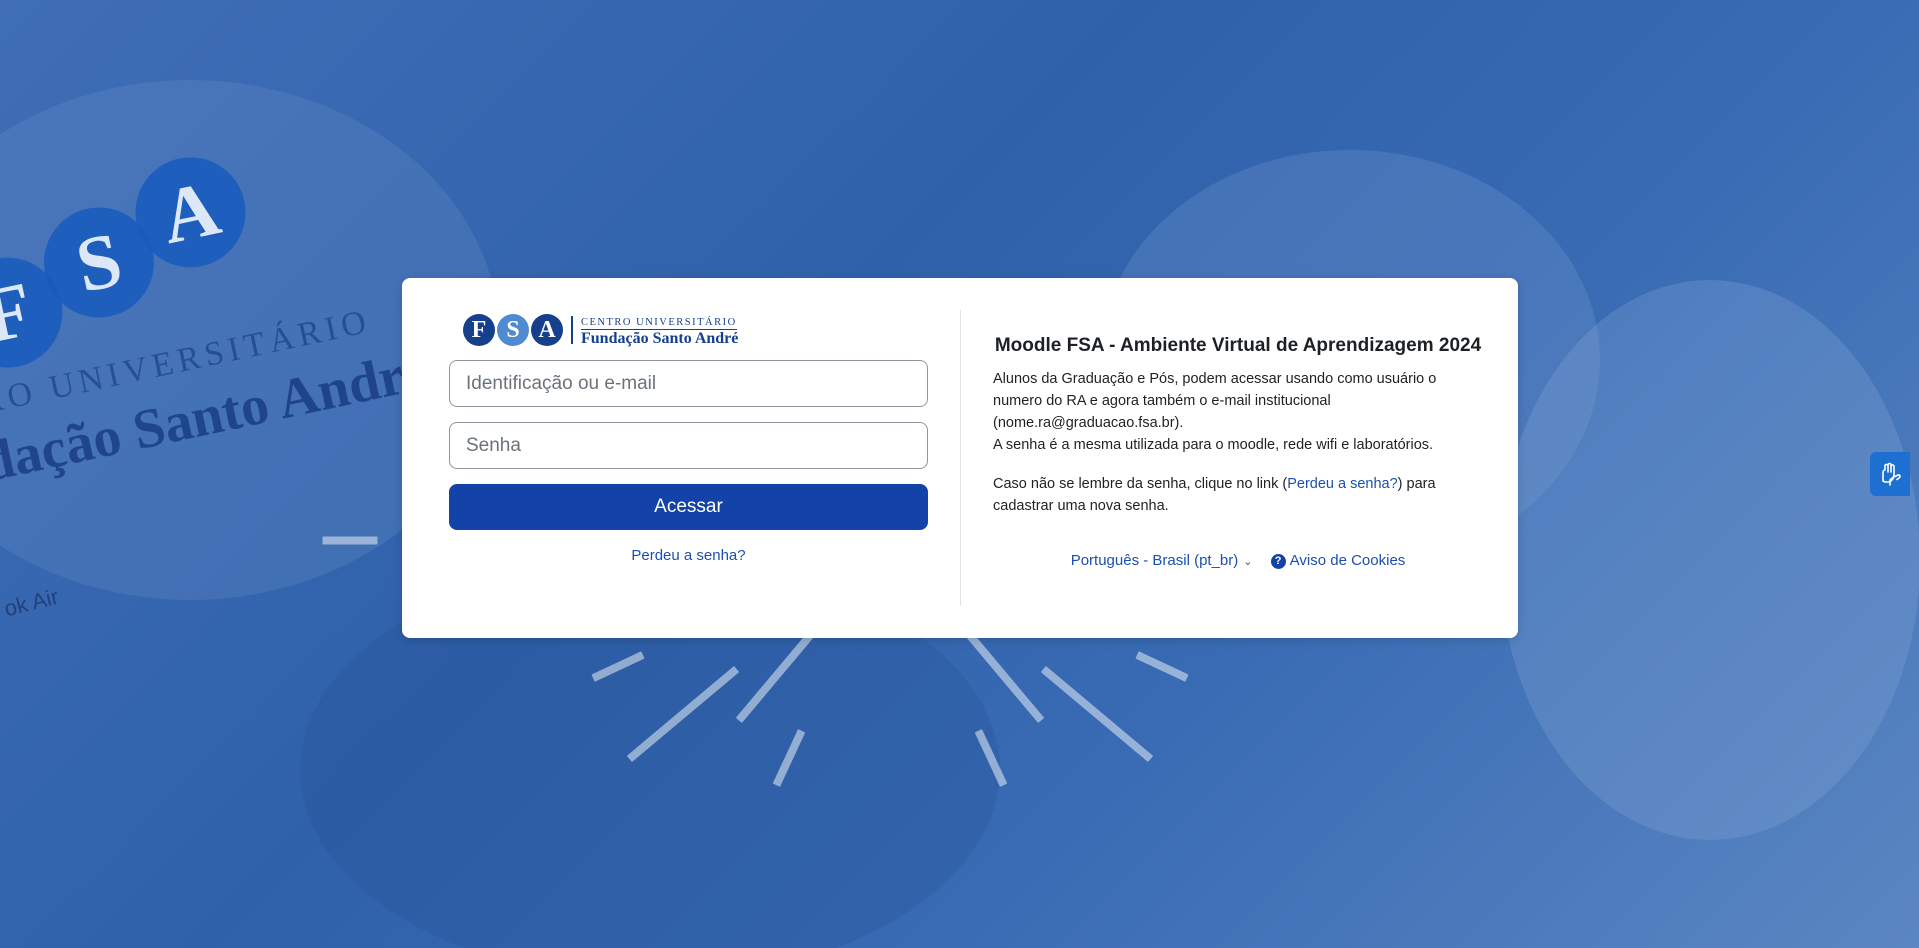 The height and width of the screenshot is (948, 1919). Describe the element at coordinates (688, 555) in the screenshot. I see `forgot-password-link: Perdeu a senha?` at that location.